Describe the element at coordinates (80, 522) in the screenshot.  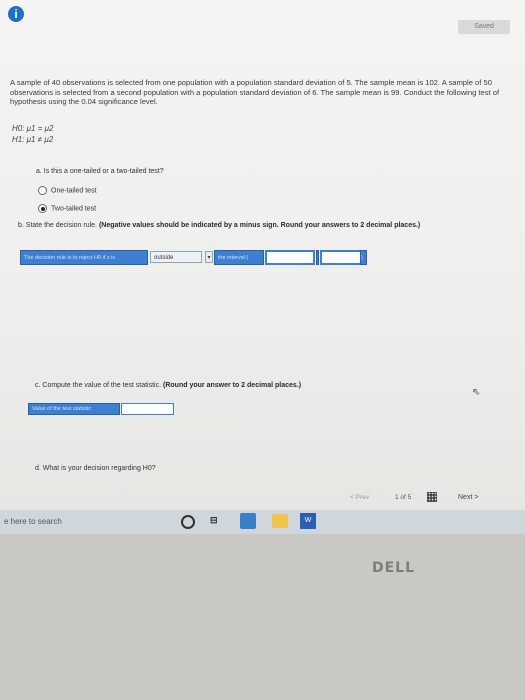
I see `taskbar-search-input: e here to search` at that location.